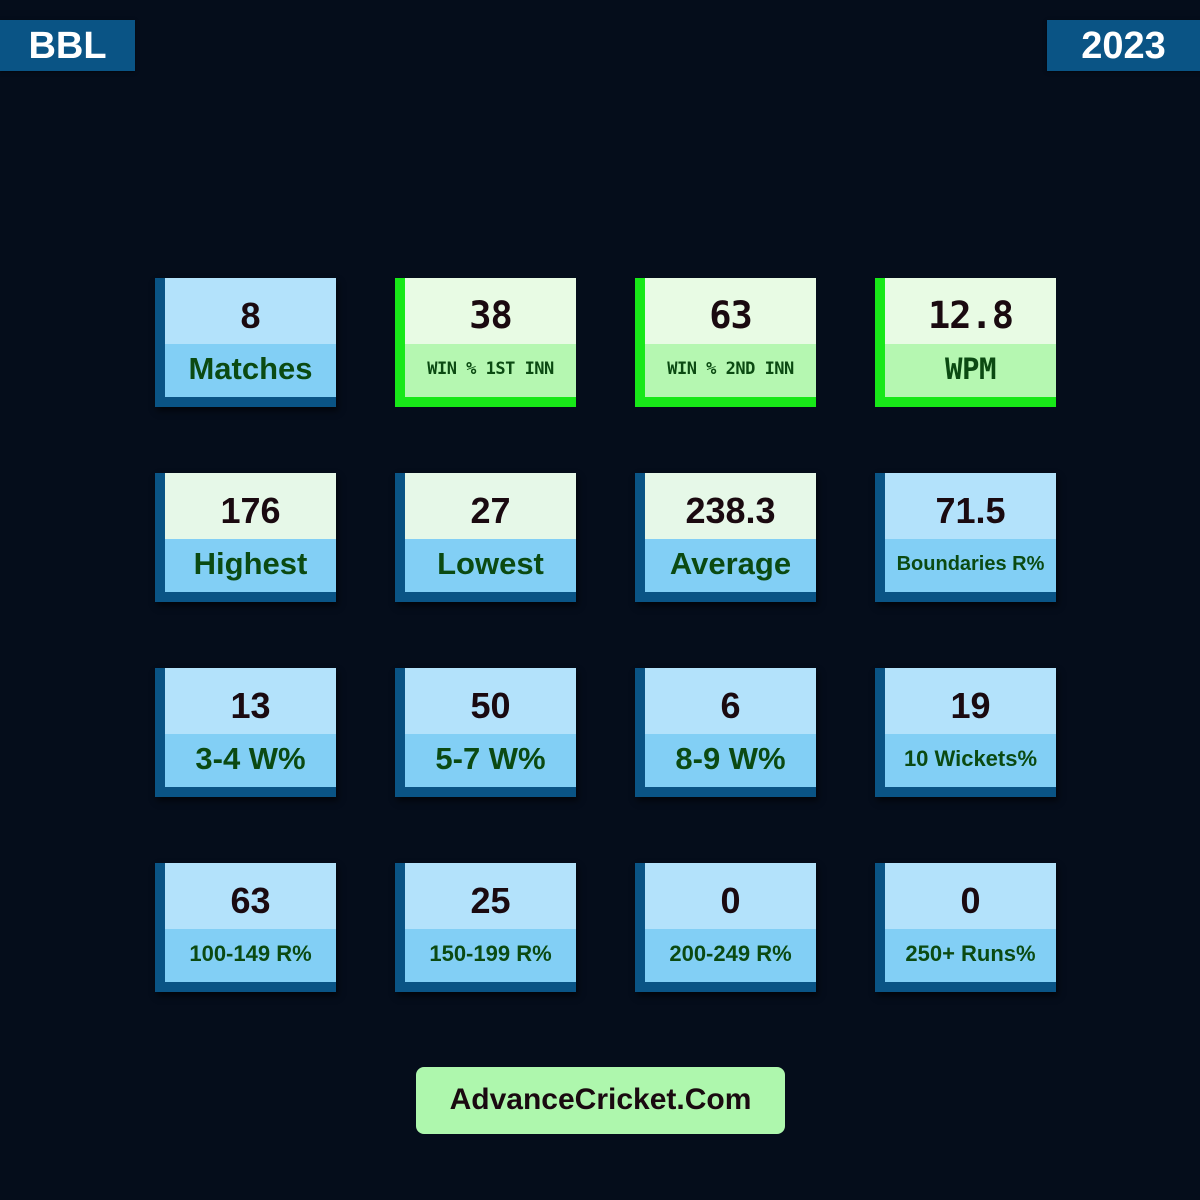 Image resolution: width=1200 pixels, height=1200 pixels. Describe the element at coordinates (490, 565) in the screenshot. I see `stat-label: Lowest` at that location.